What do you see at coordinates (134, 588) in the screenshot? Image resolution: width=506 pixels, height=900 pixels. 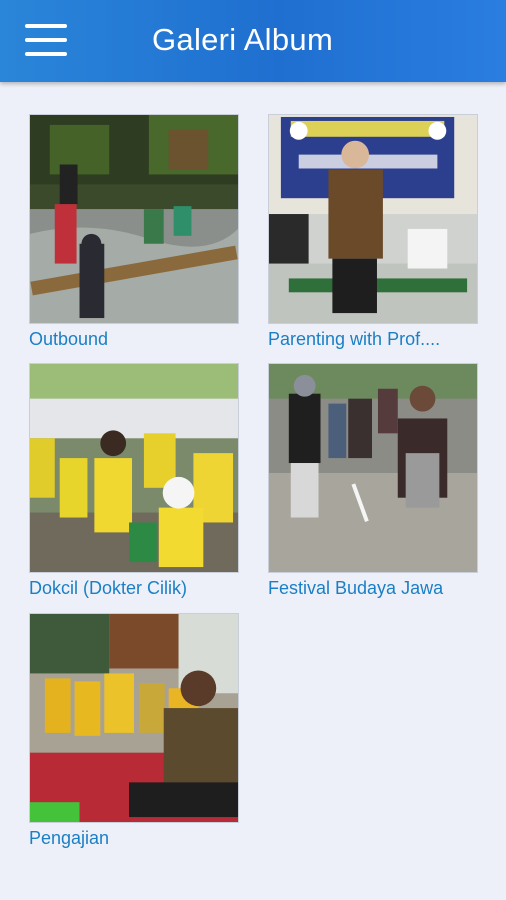 I see `album-title: Dokcil (Dokter Cilik)` at bounding box center [134, 588].